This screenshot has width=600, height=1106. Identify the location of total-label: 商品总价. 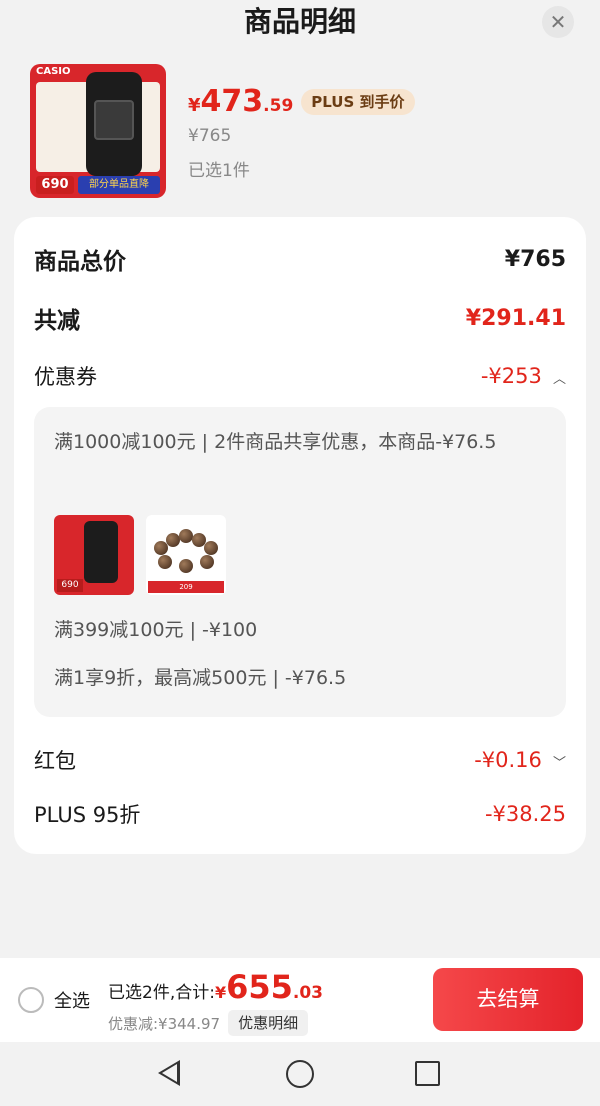
(80, 262).